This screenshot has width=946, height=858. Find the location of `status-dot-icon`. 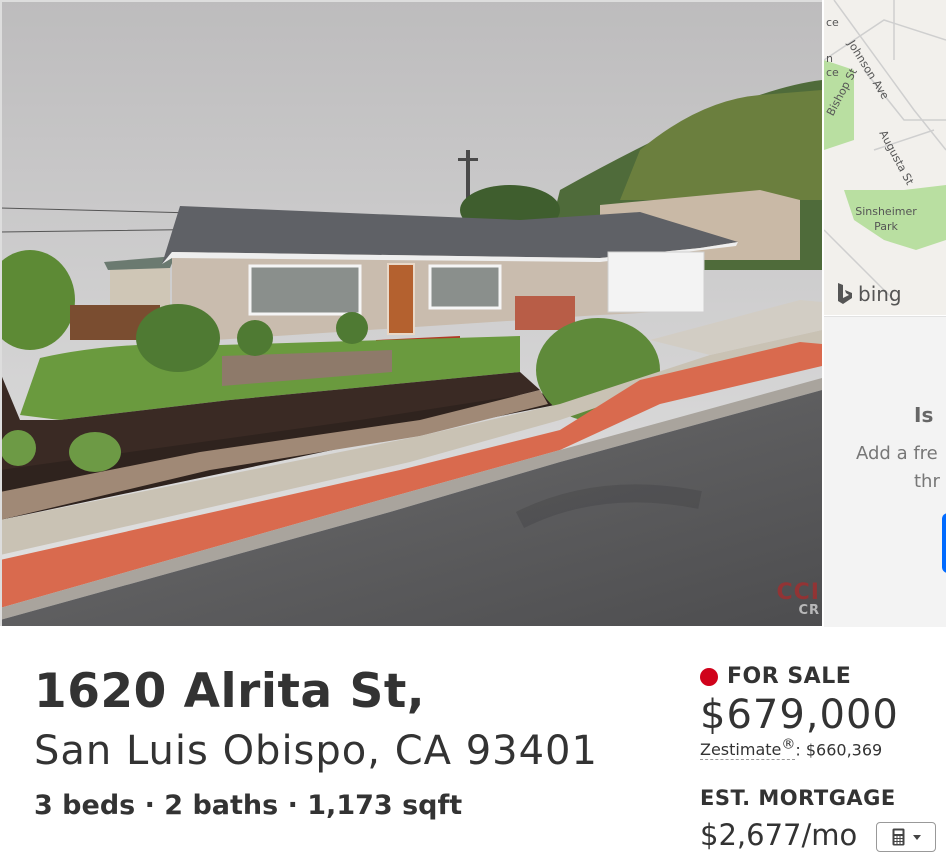

status-dot-icon is located at coordinates (709, 676).